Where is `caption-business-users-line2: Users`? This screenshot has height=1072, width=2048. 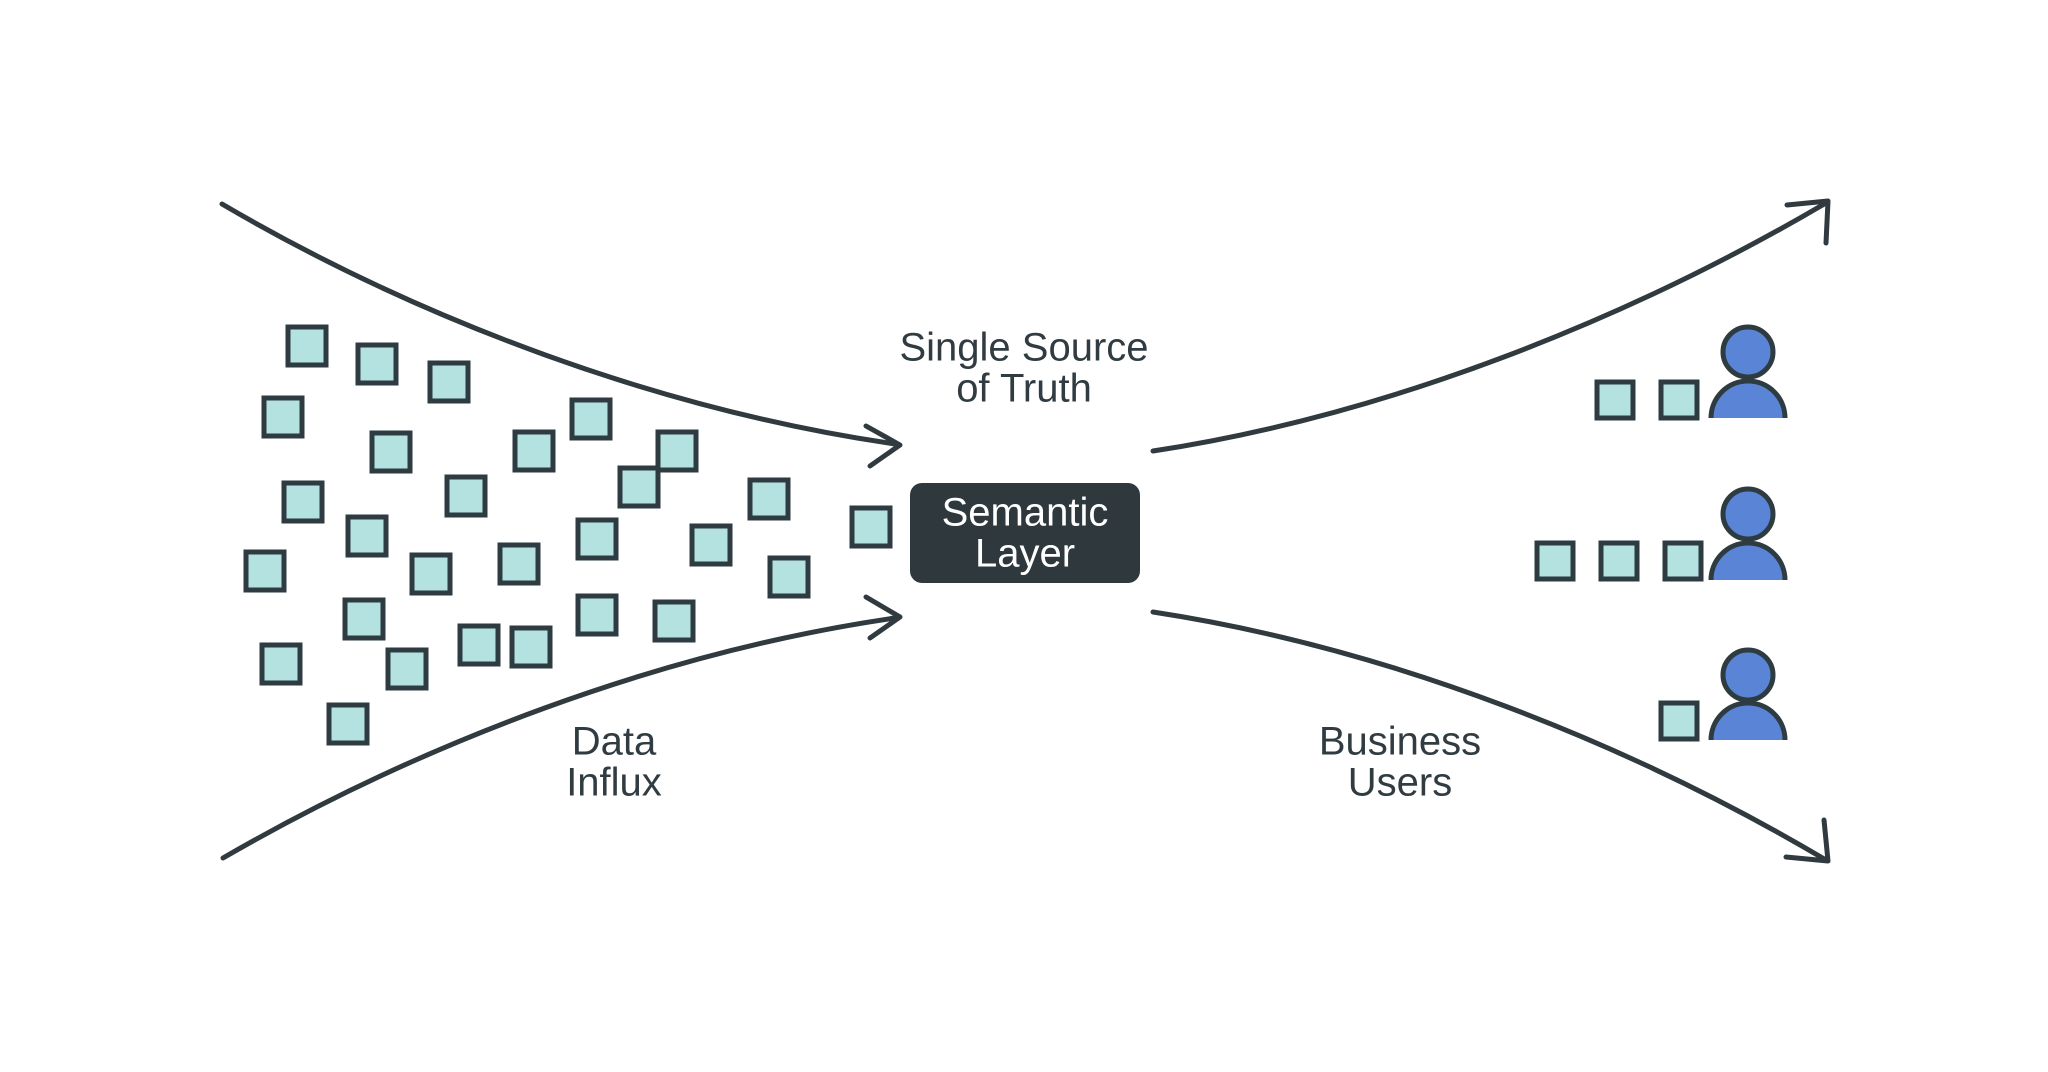
caption-business-users-line2: Users is located at coordinates (1400, 783).